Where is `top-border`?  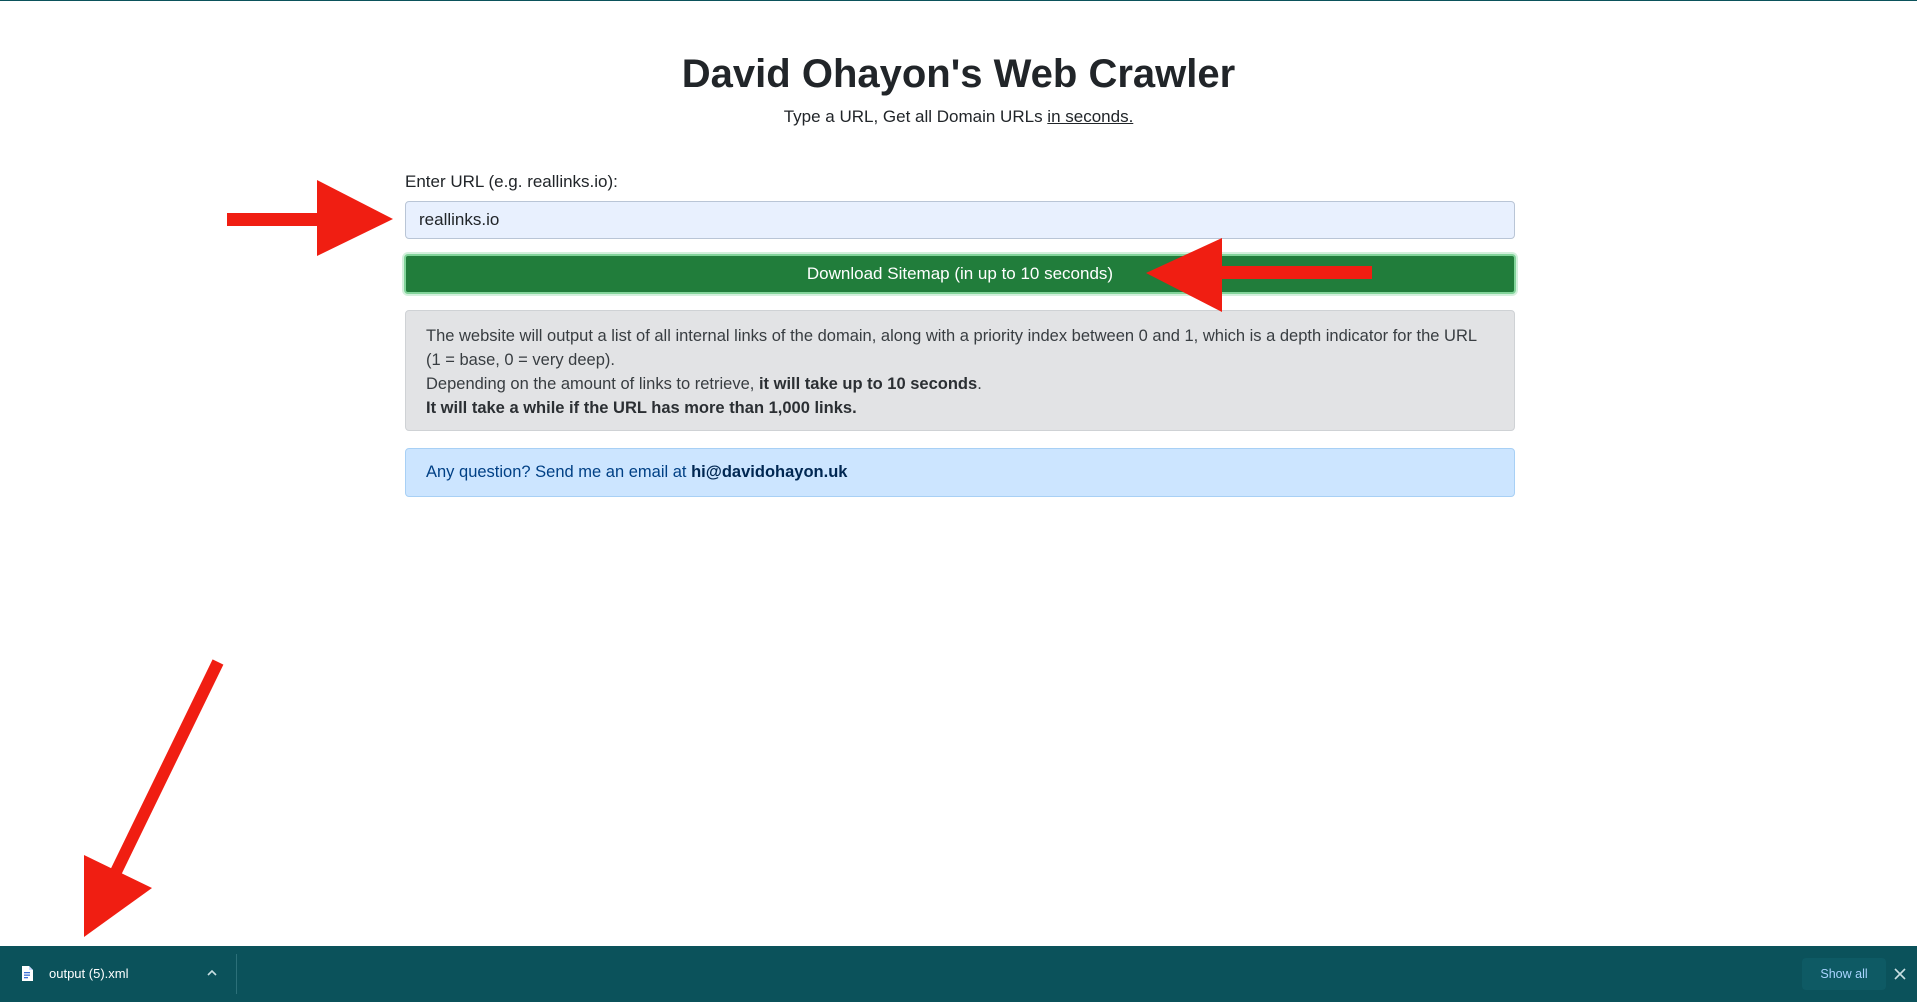 top-border is located at coordinates (958, 0).